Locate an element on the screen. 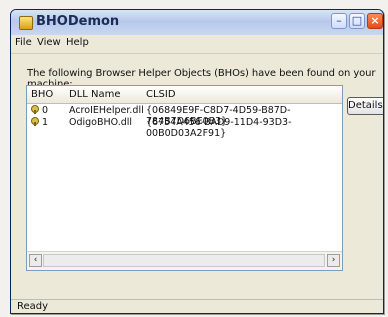  maximize-button: □ is located at coordinates (357, 21).